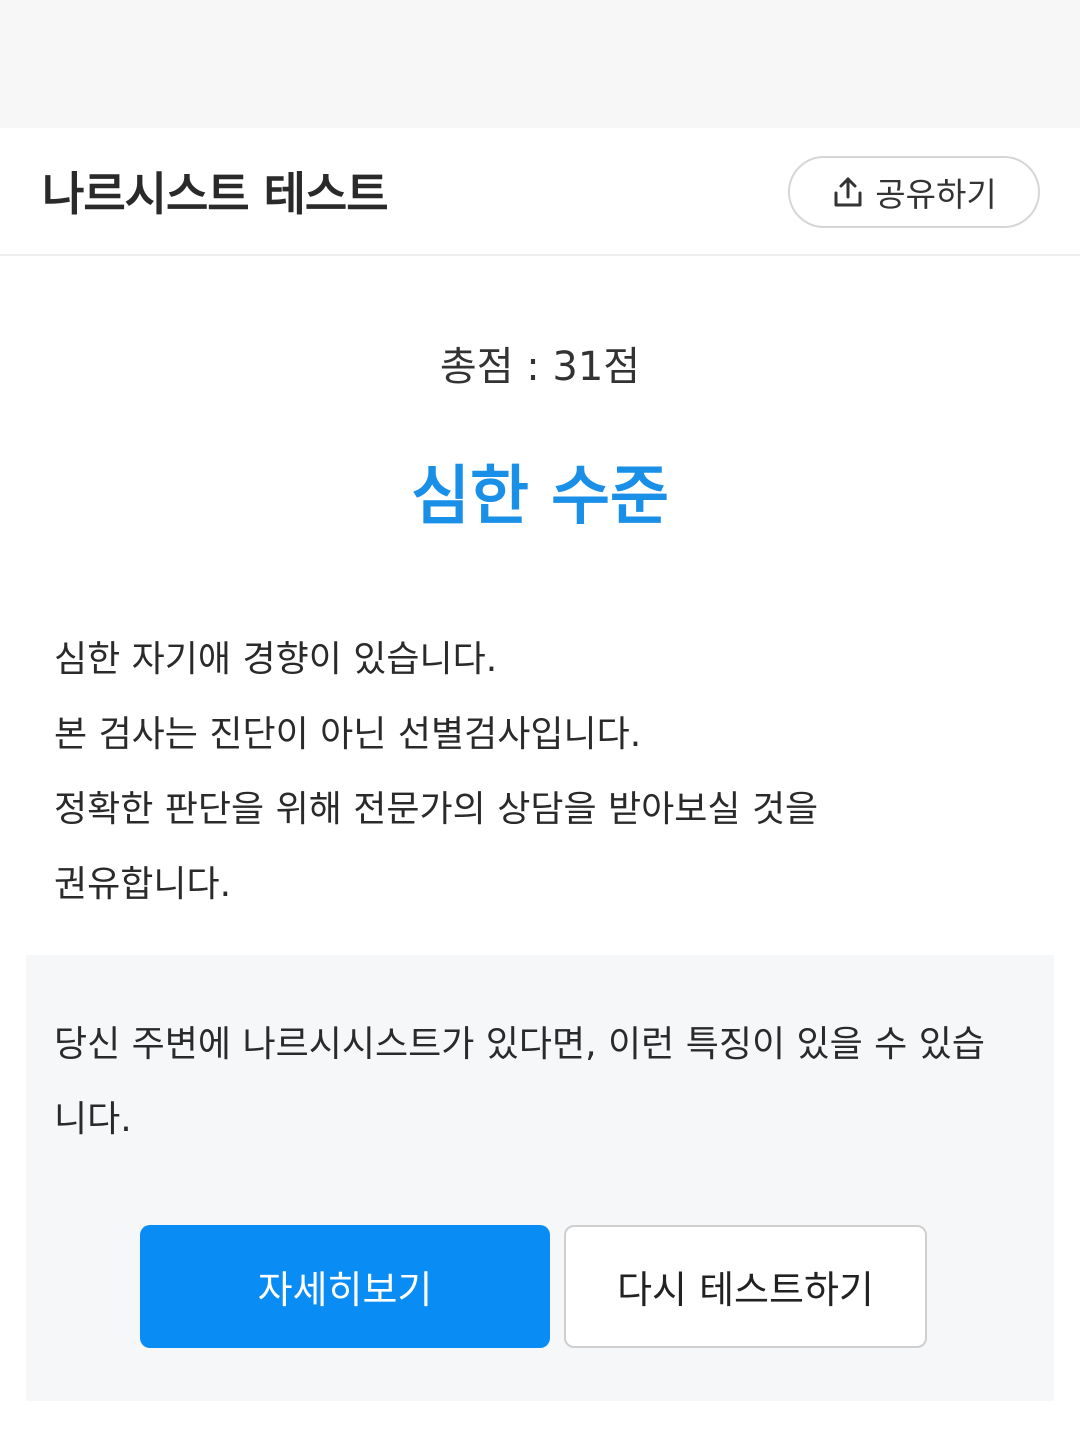  I want to click on info-text: 당신 주변에 나르시시스트가 있다면, 이런 특징이 있을 수 있습니다., so click(519, 1082).